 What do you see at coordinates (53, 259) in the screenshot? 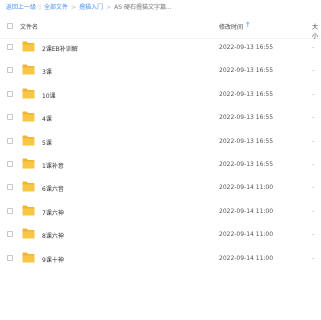
I see `file-name: 9课十神` at bounding box center [53, 259].